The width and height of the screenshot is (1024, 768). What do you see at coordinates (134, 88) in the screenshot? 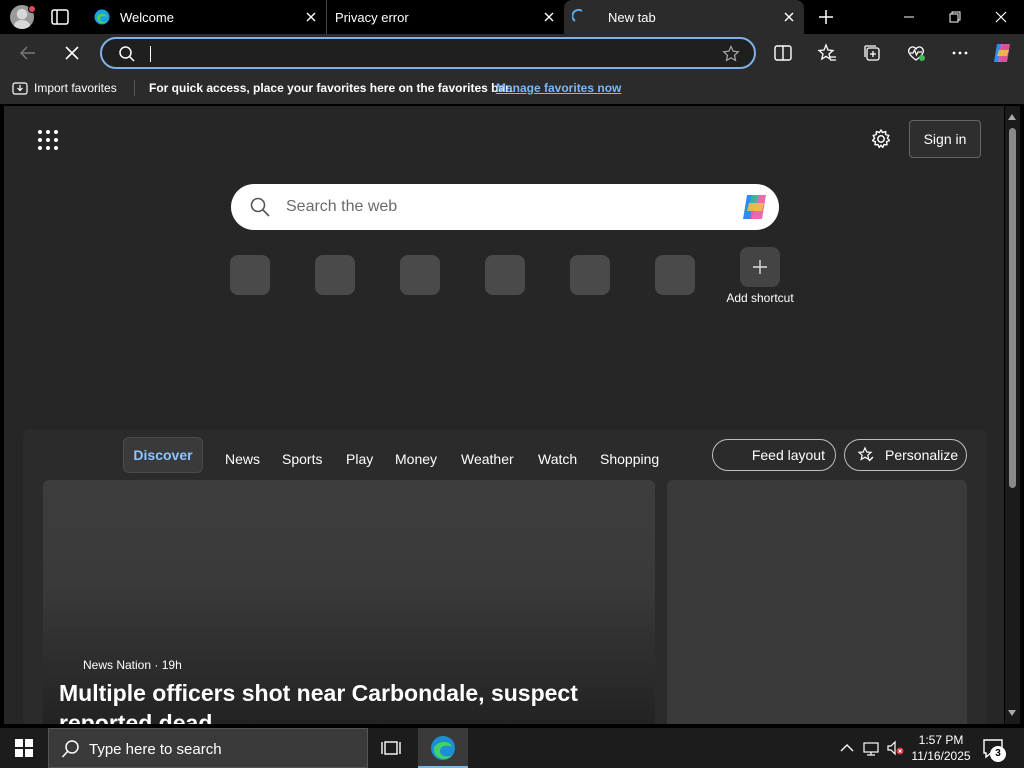
I see `divider` at bounding box center [134, 88].